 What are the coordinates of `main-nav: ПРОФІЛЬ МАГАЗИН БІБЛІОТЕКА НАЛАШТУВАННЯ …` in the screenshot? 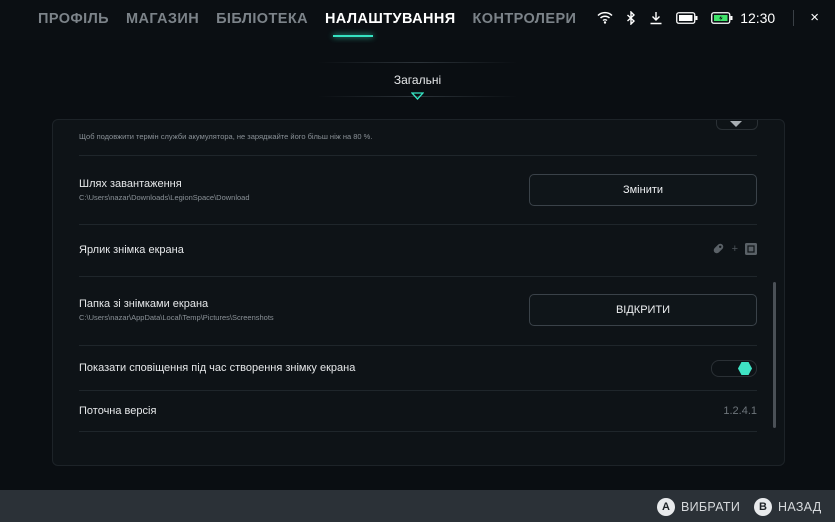 It's located at (315, 19).